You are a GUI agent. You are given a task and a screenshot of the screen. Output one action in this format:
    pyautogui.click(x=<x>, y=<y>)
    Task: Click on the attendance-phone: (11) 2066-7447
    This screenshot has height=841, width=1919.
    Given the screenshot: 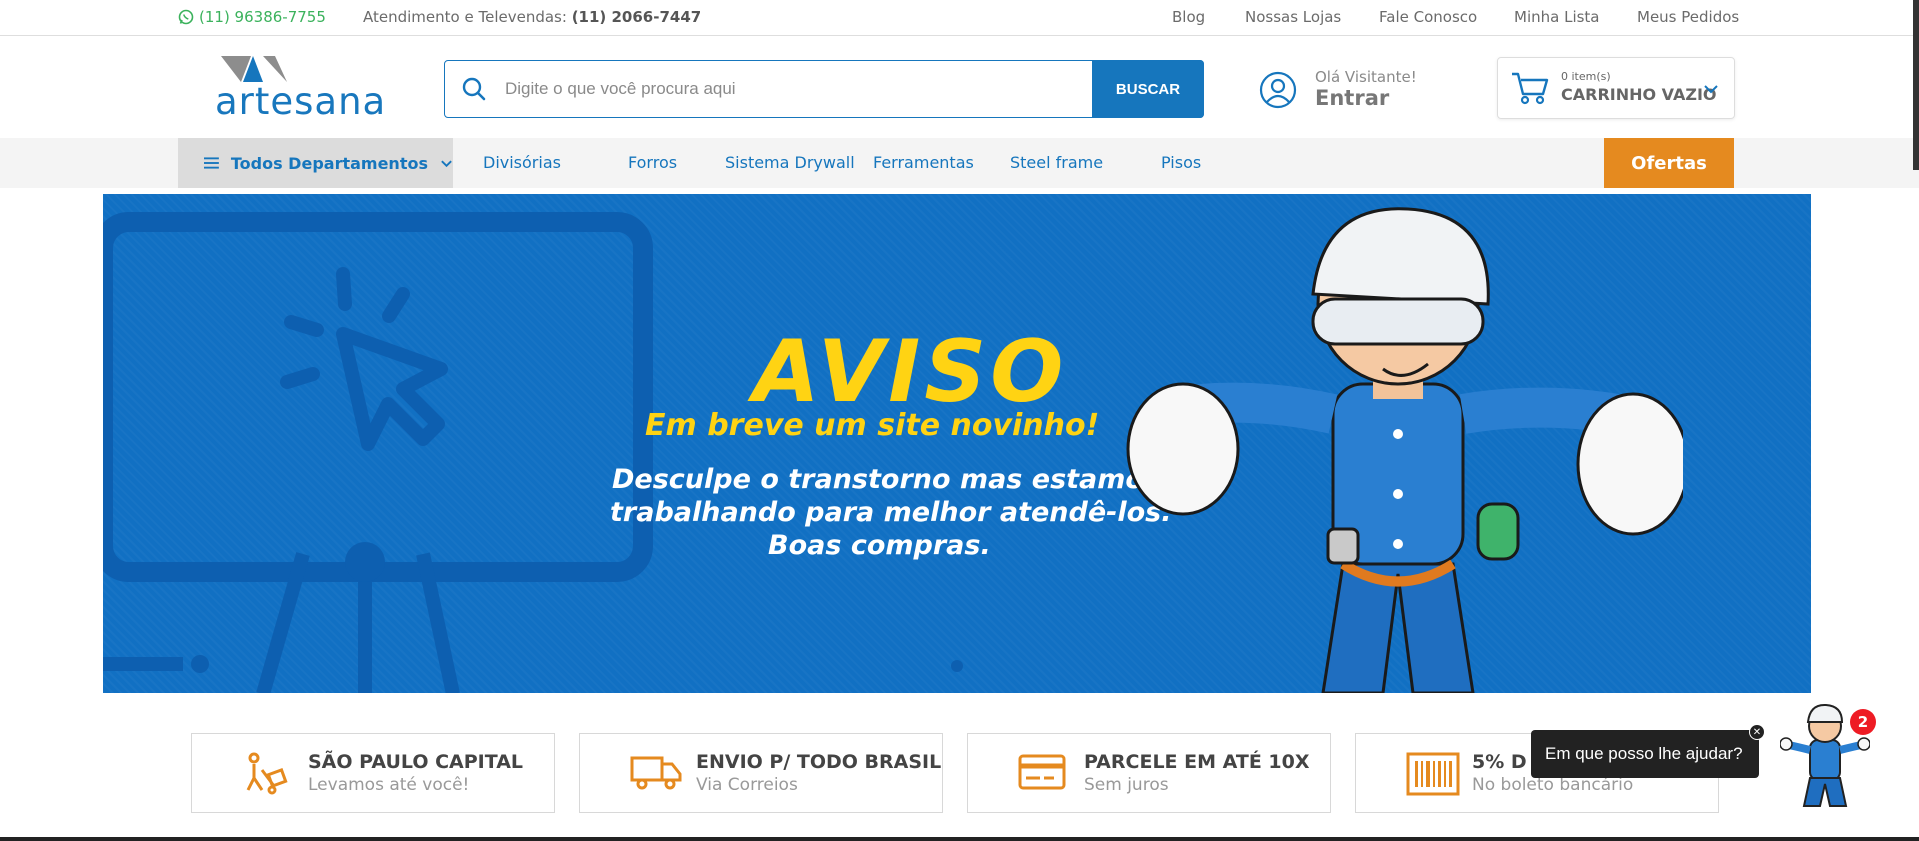 What is the action you would take?
    pyautogui.click(x=636, y=17)
    